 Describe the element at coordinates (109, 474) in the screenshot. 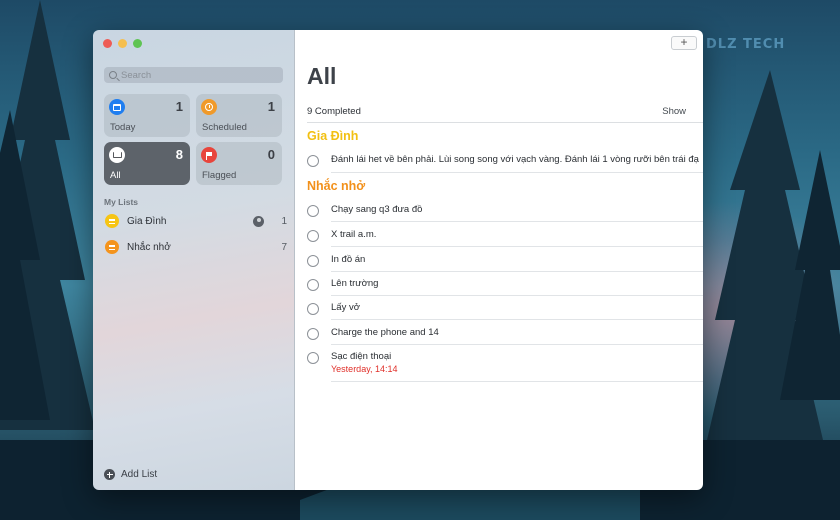

I see `plus-circle-icon` at that location.